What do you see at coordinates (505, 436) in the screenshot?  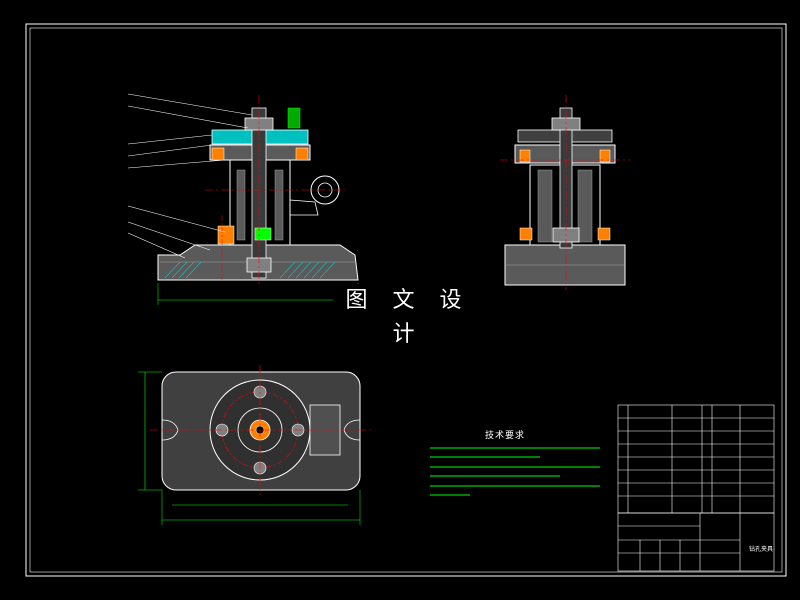 I see `tech-requirements-title: 技术要求` at bounding box center [505, 436].